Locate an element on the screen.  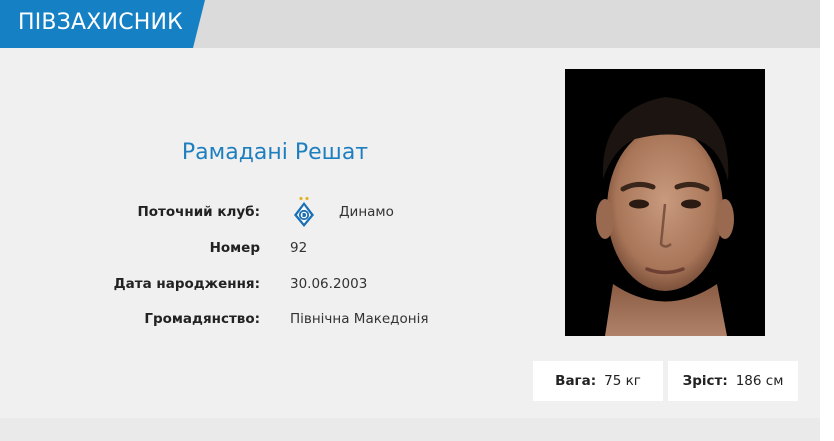
weight-value: 75 кг is located at coordinates (622, 381).